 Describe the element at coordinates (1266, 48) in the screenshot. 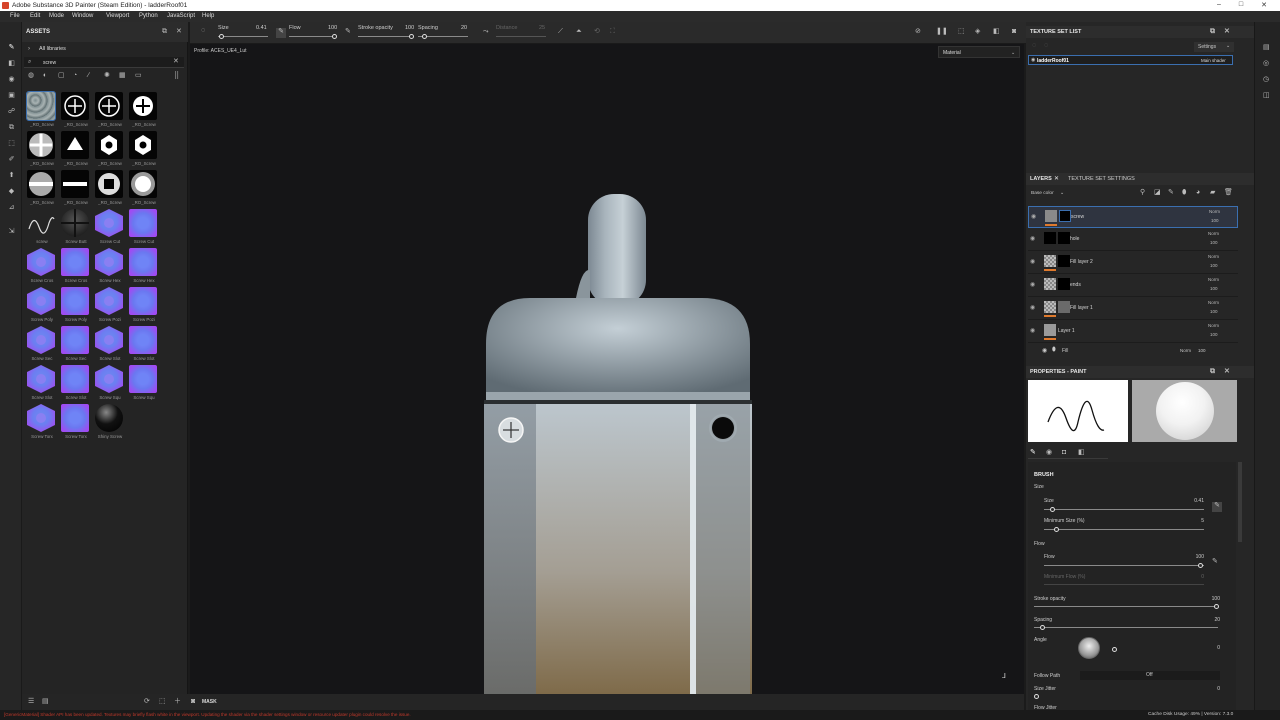

I see `texture-set-list-icon: ▤` at that location.